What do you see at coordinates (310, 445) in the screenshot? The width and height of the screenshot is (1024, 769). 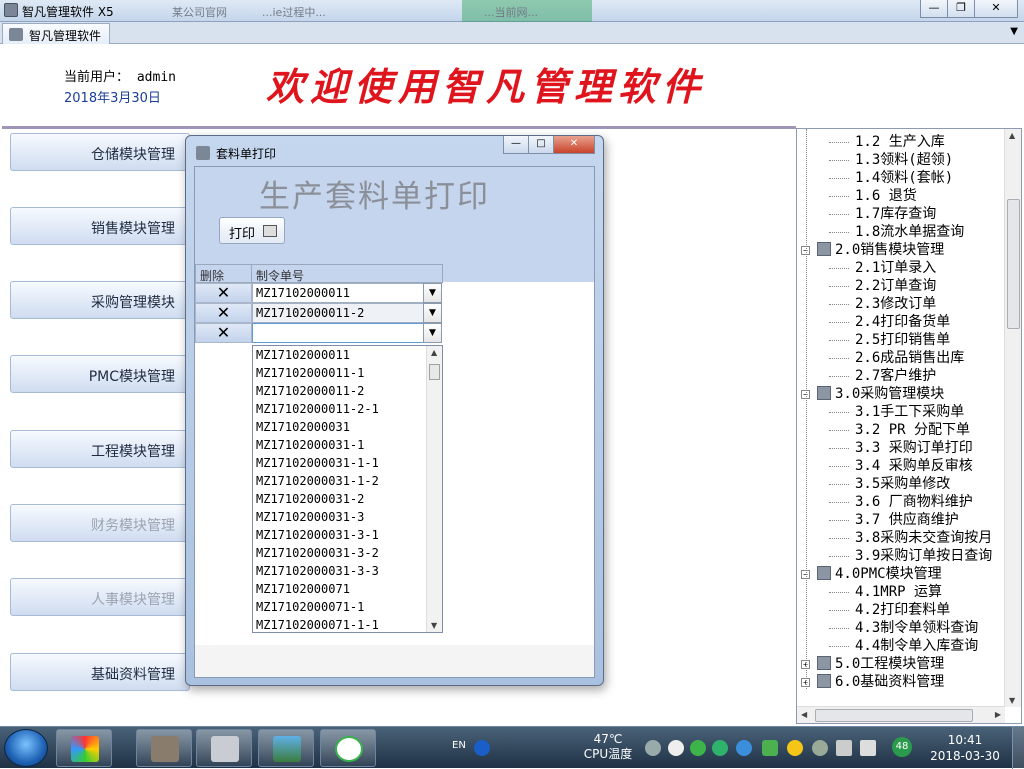 I see `dropdown-option: MZ17102000031-1` at bounding box center [310, 445].